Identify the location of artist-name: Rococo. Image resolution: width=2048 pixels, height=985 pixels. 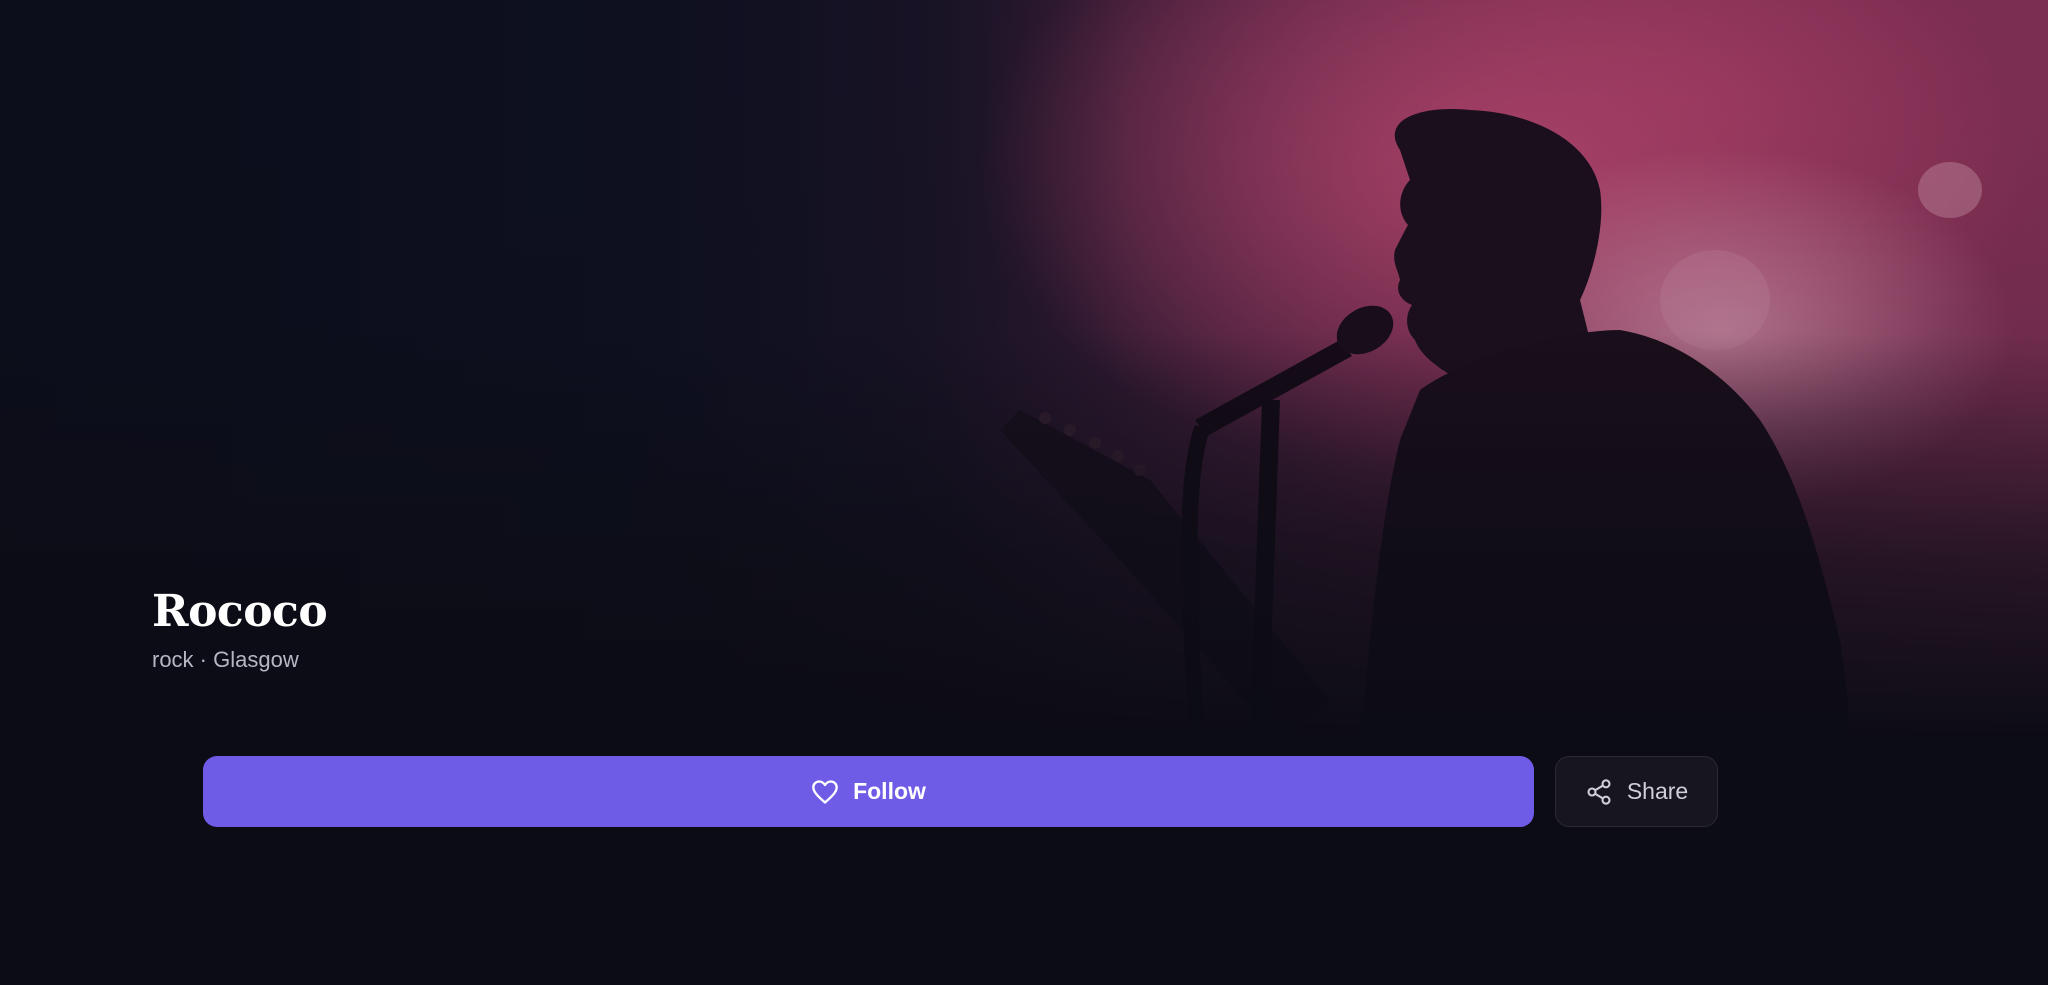
(240, 611).